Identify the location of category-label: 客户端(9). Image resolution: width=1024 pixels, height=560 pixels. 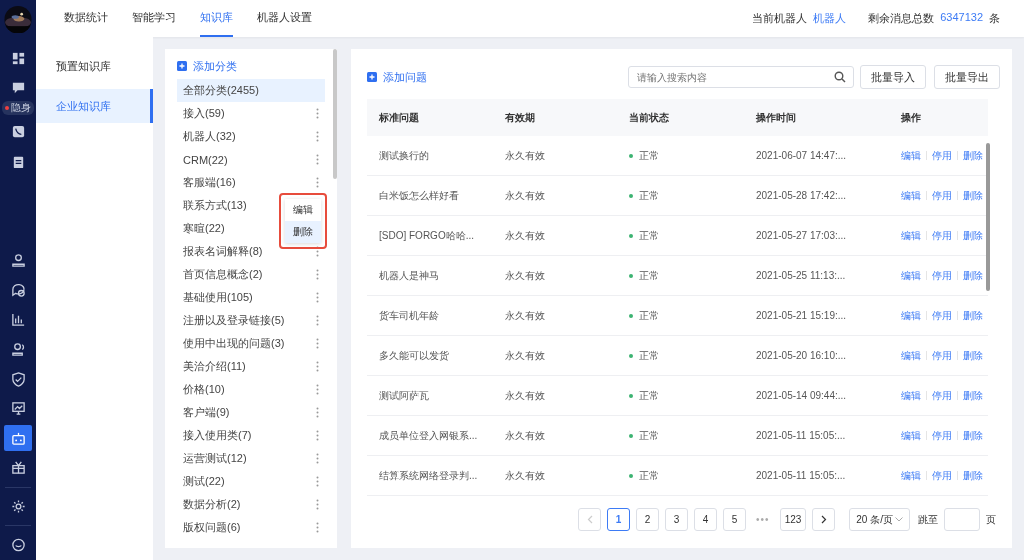
(206, 412).